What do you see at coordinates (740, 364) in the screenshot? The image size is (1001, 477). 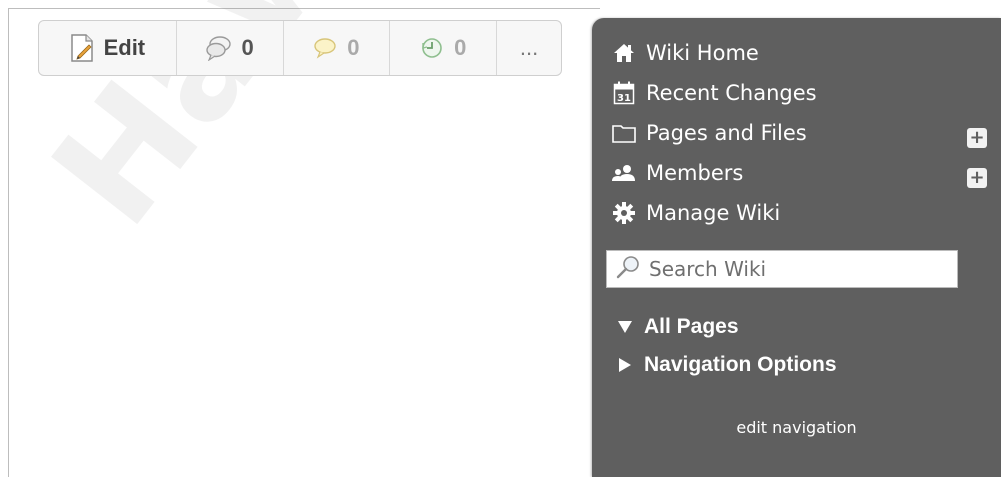 I see `tree-item-label: Navigation Options` at bounding box center [740, 364].